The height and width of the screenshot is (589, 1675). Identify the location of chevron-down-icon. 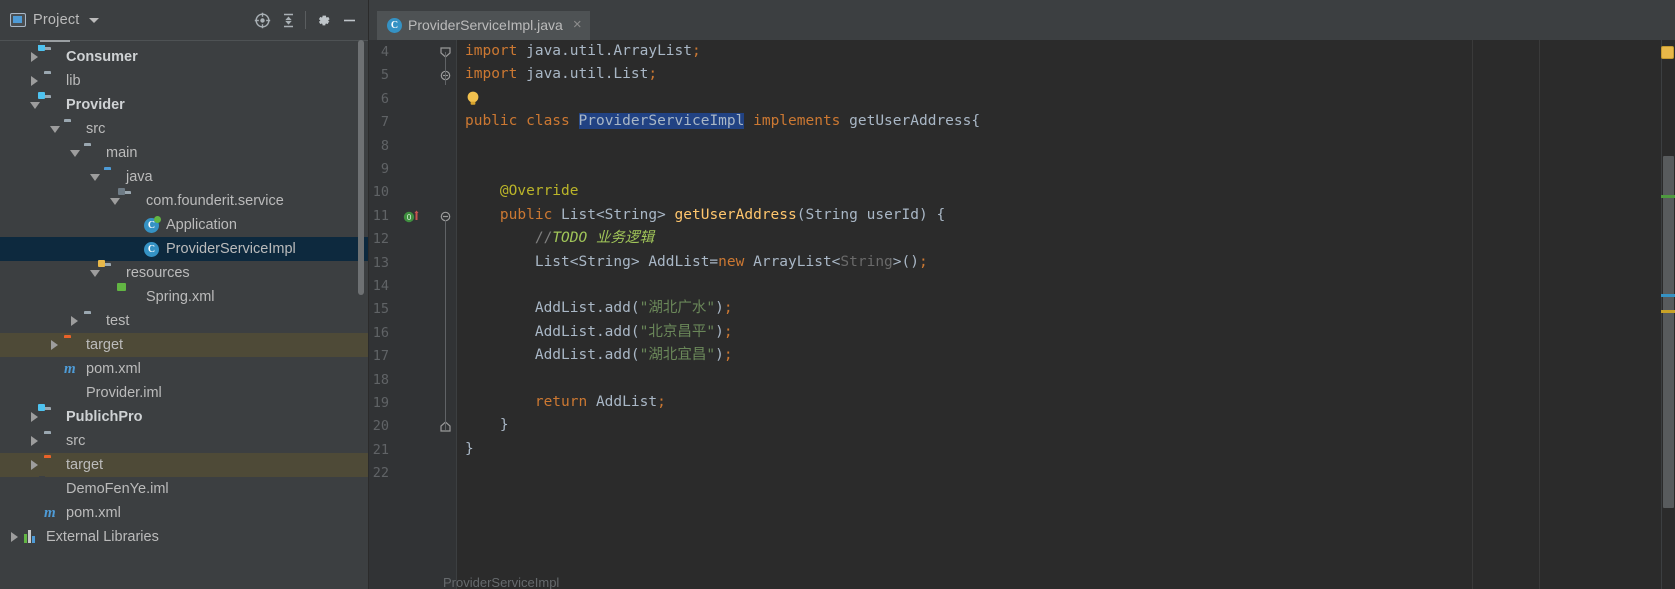
(93, 20).